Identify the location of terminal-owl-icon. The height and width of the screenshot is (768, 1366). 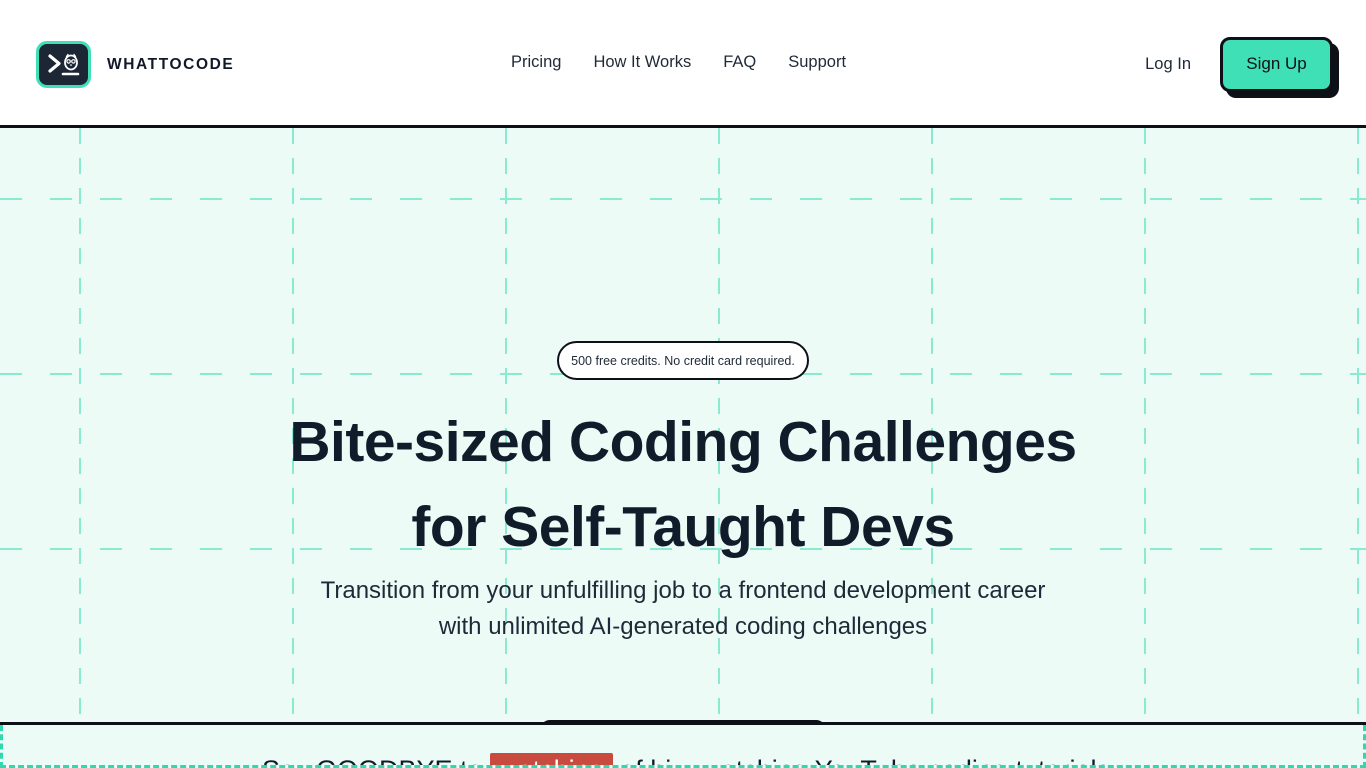
(63, 64).